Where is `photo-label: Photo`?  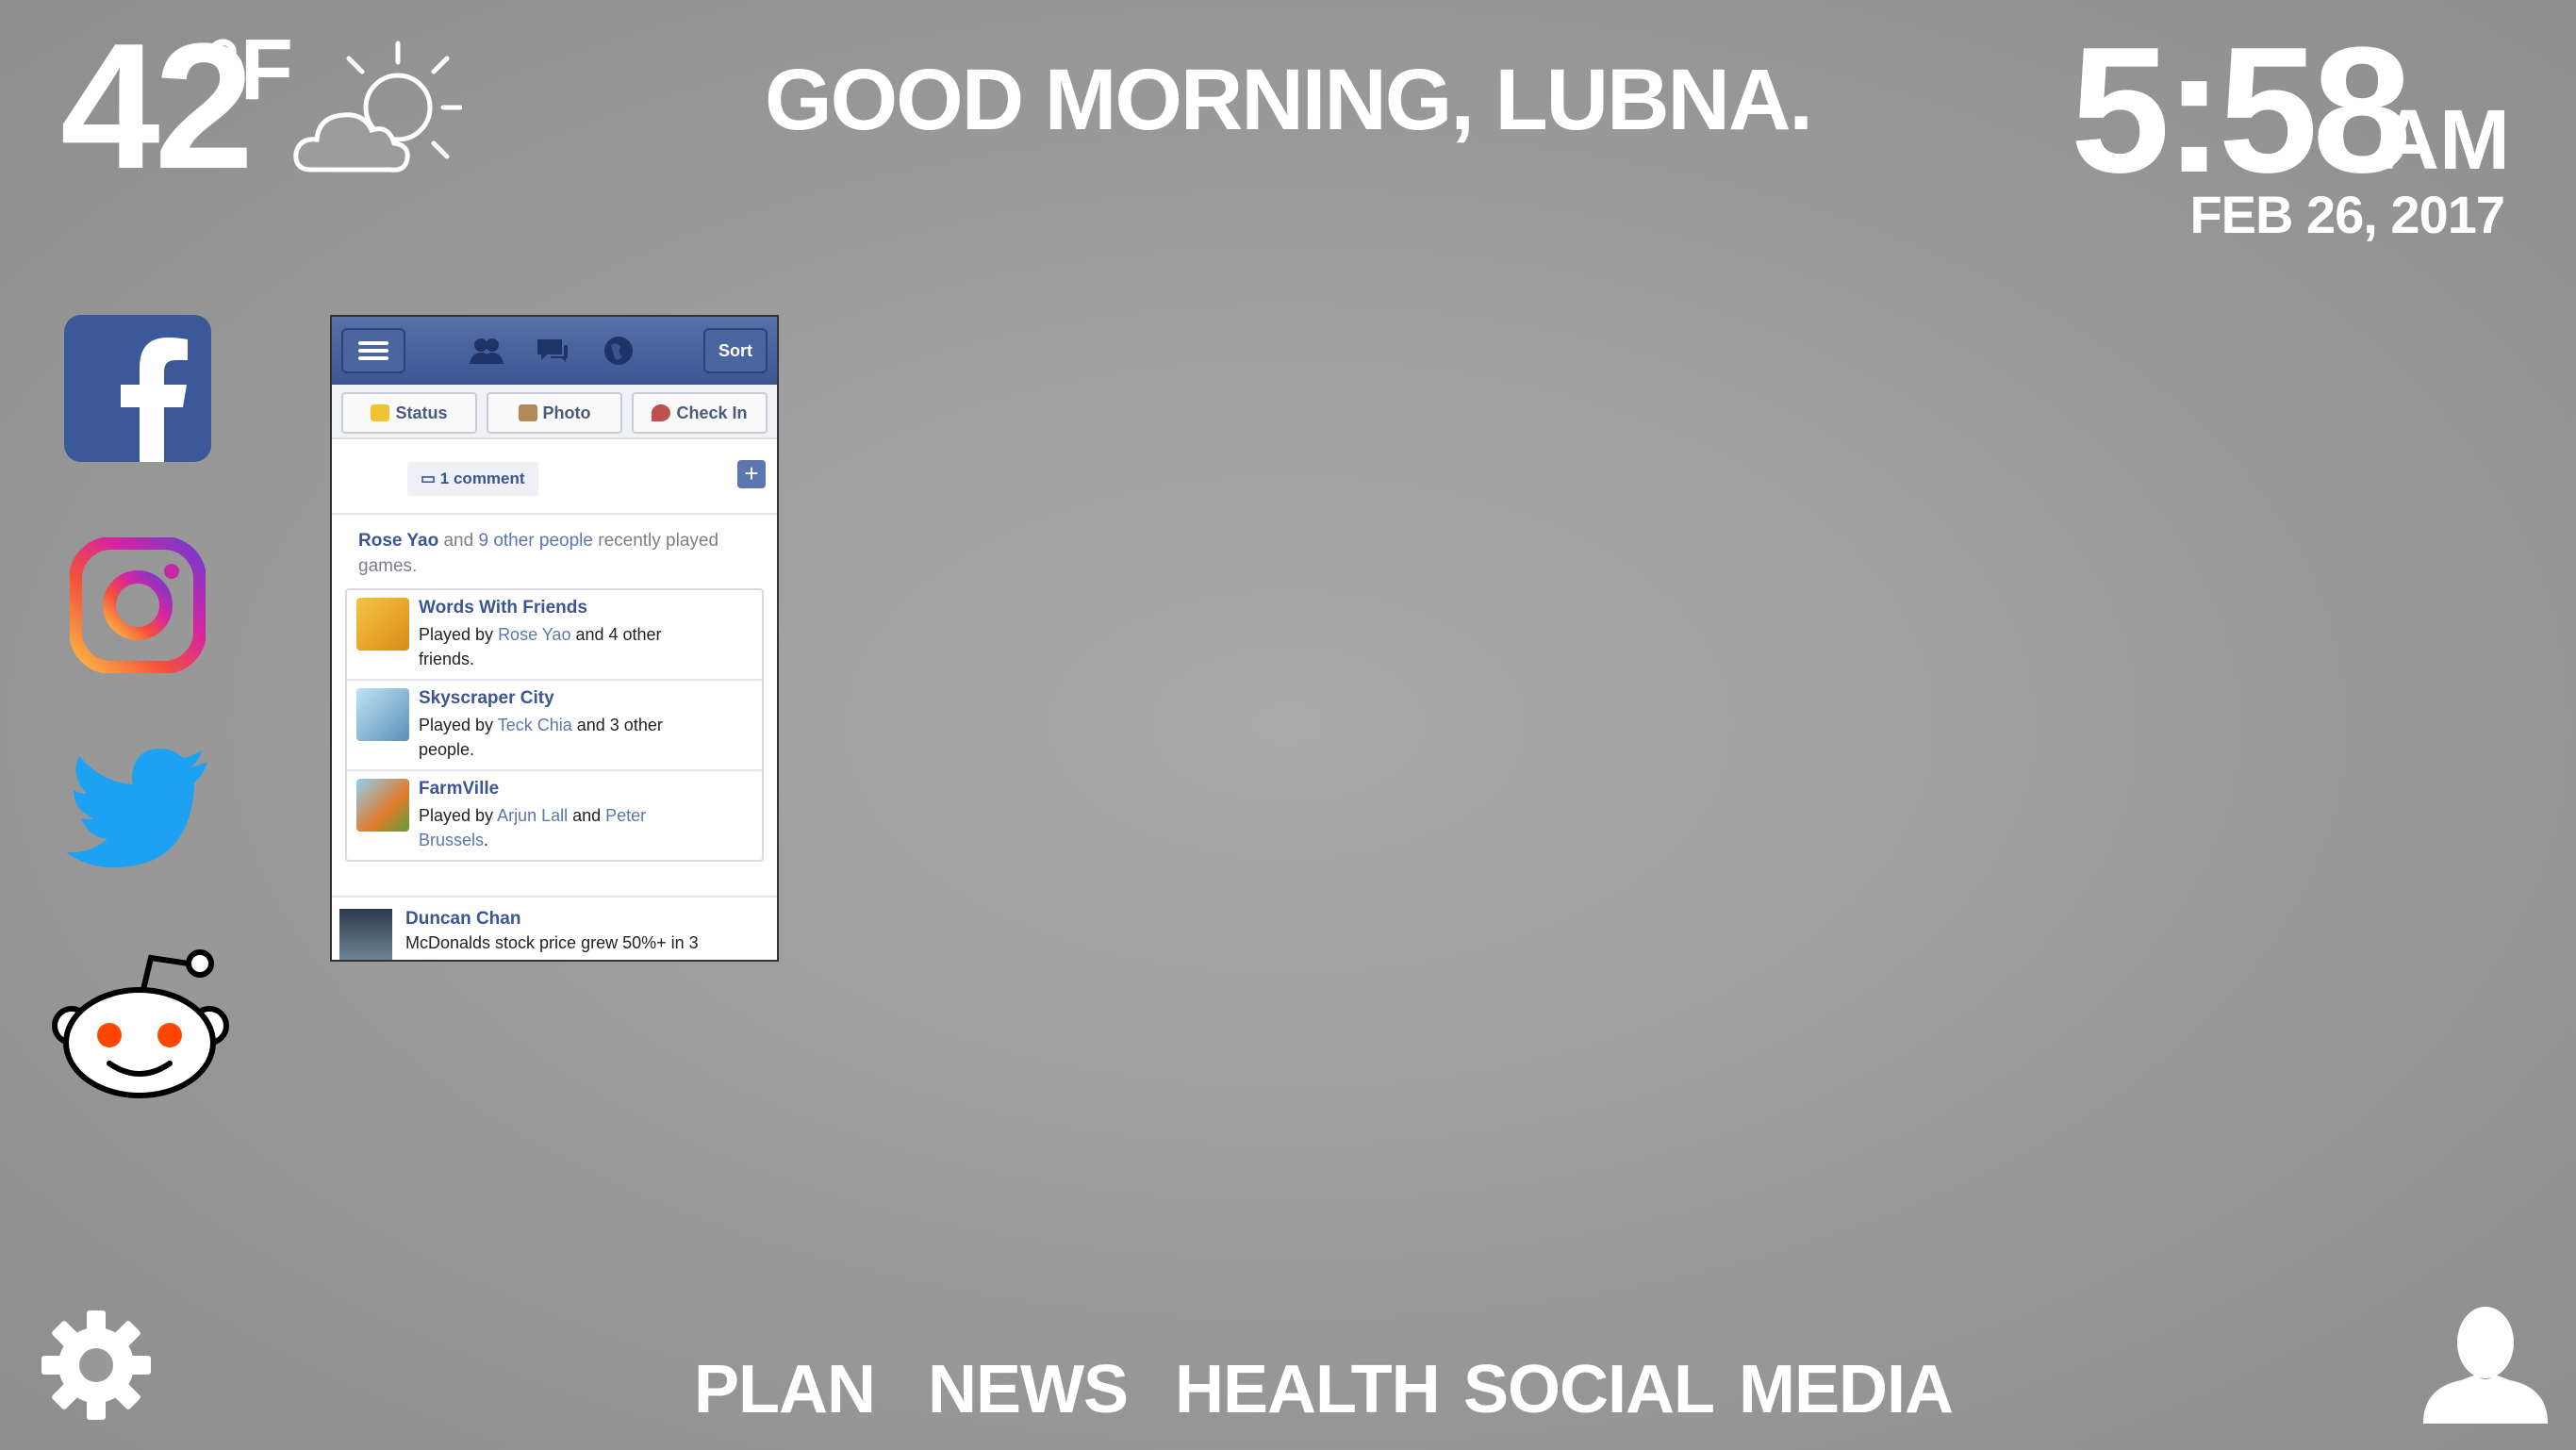 photo-label: Photo is located at coordinates (566, 412).